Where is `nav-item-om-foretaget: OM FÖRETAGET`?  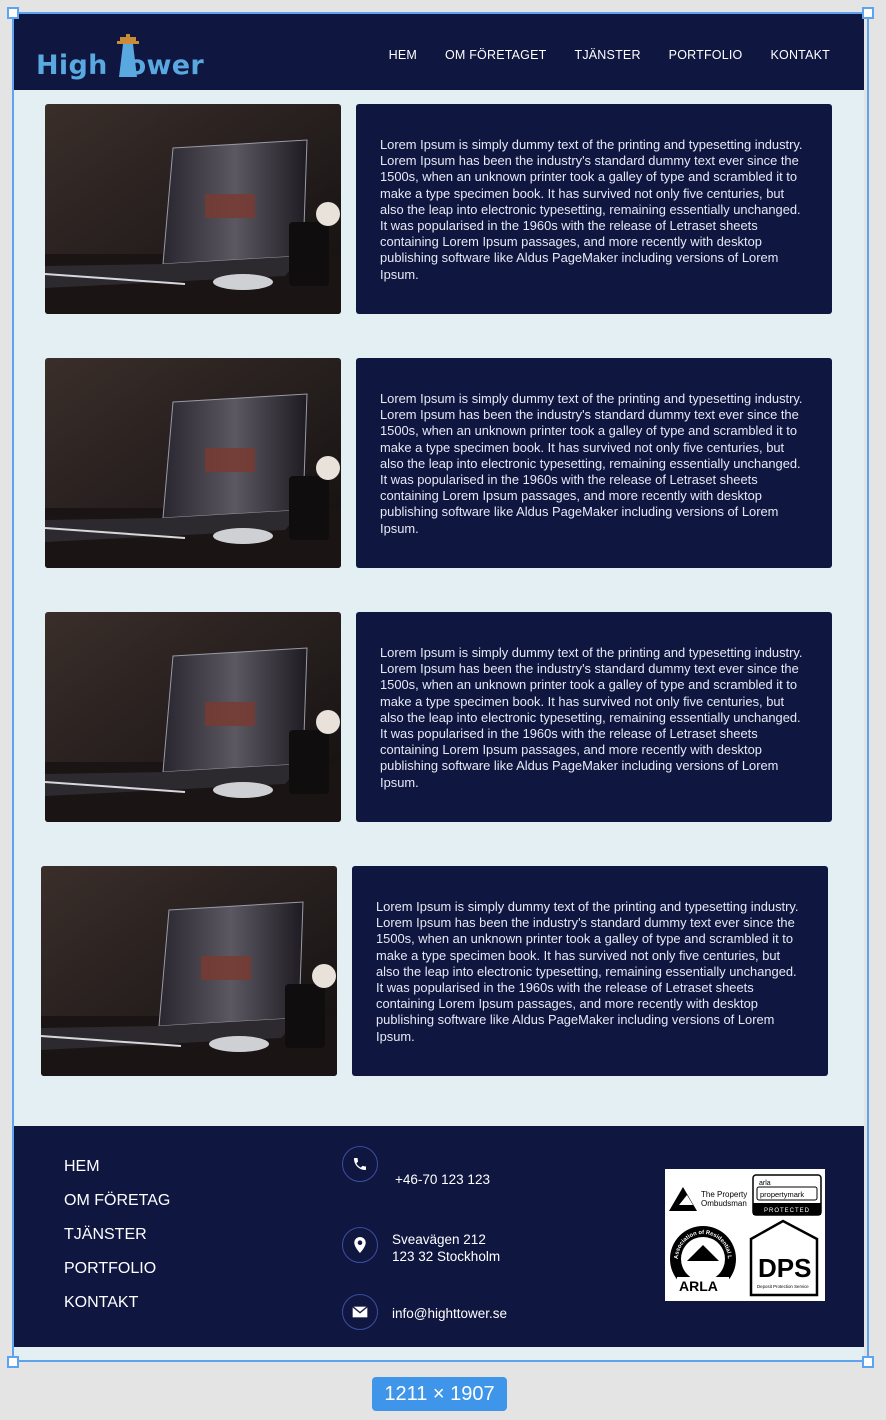 nav-item-om-foretaget: OM FÖRETAGET is located at coordinates (495, 55).